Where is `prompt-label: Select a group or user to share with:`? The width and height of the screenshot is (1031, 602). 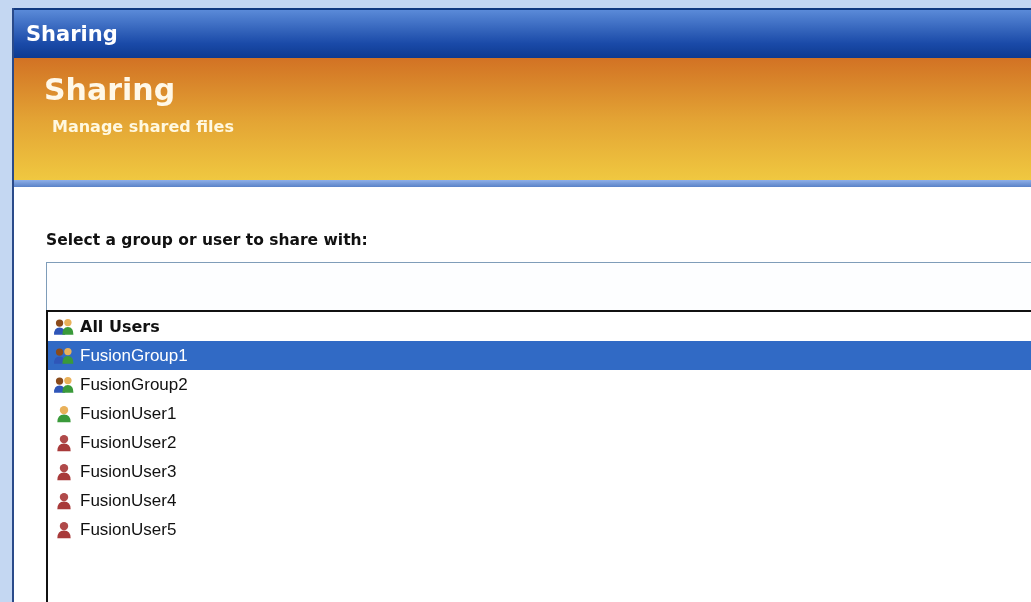
prompt-label: Select a group or user to share with: is located at coordinates (207, 240).